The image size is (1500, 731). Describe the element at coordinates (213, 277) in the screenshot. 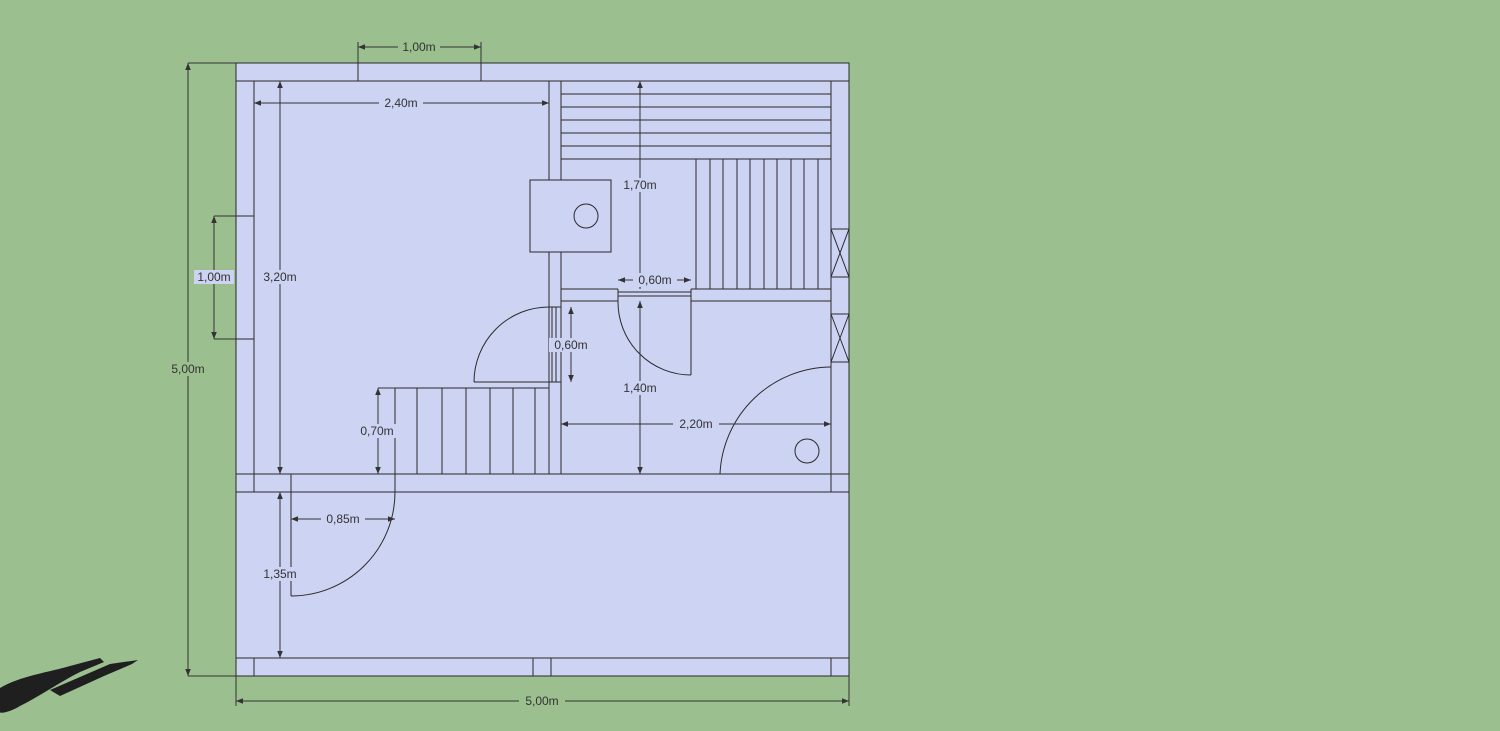

I see `label-left-window: 1,00m` at that location.